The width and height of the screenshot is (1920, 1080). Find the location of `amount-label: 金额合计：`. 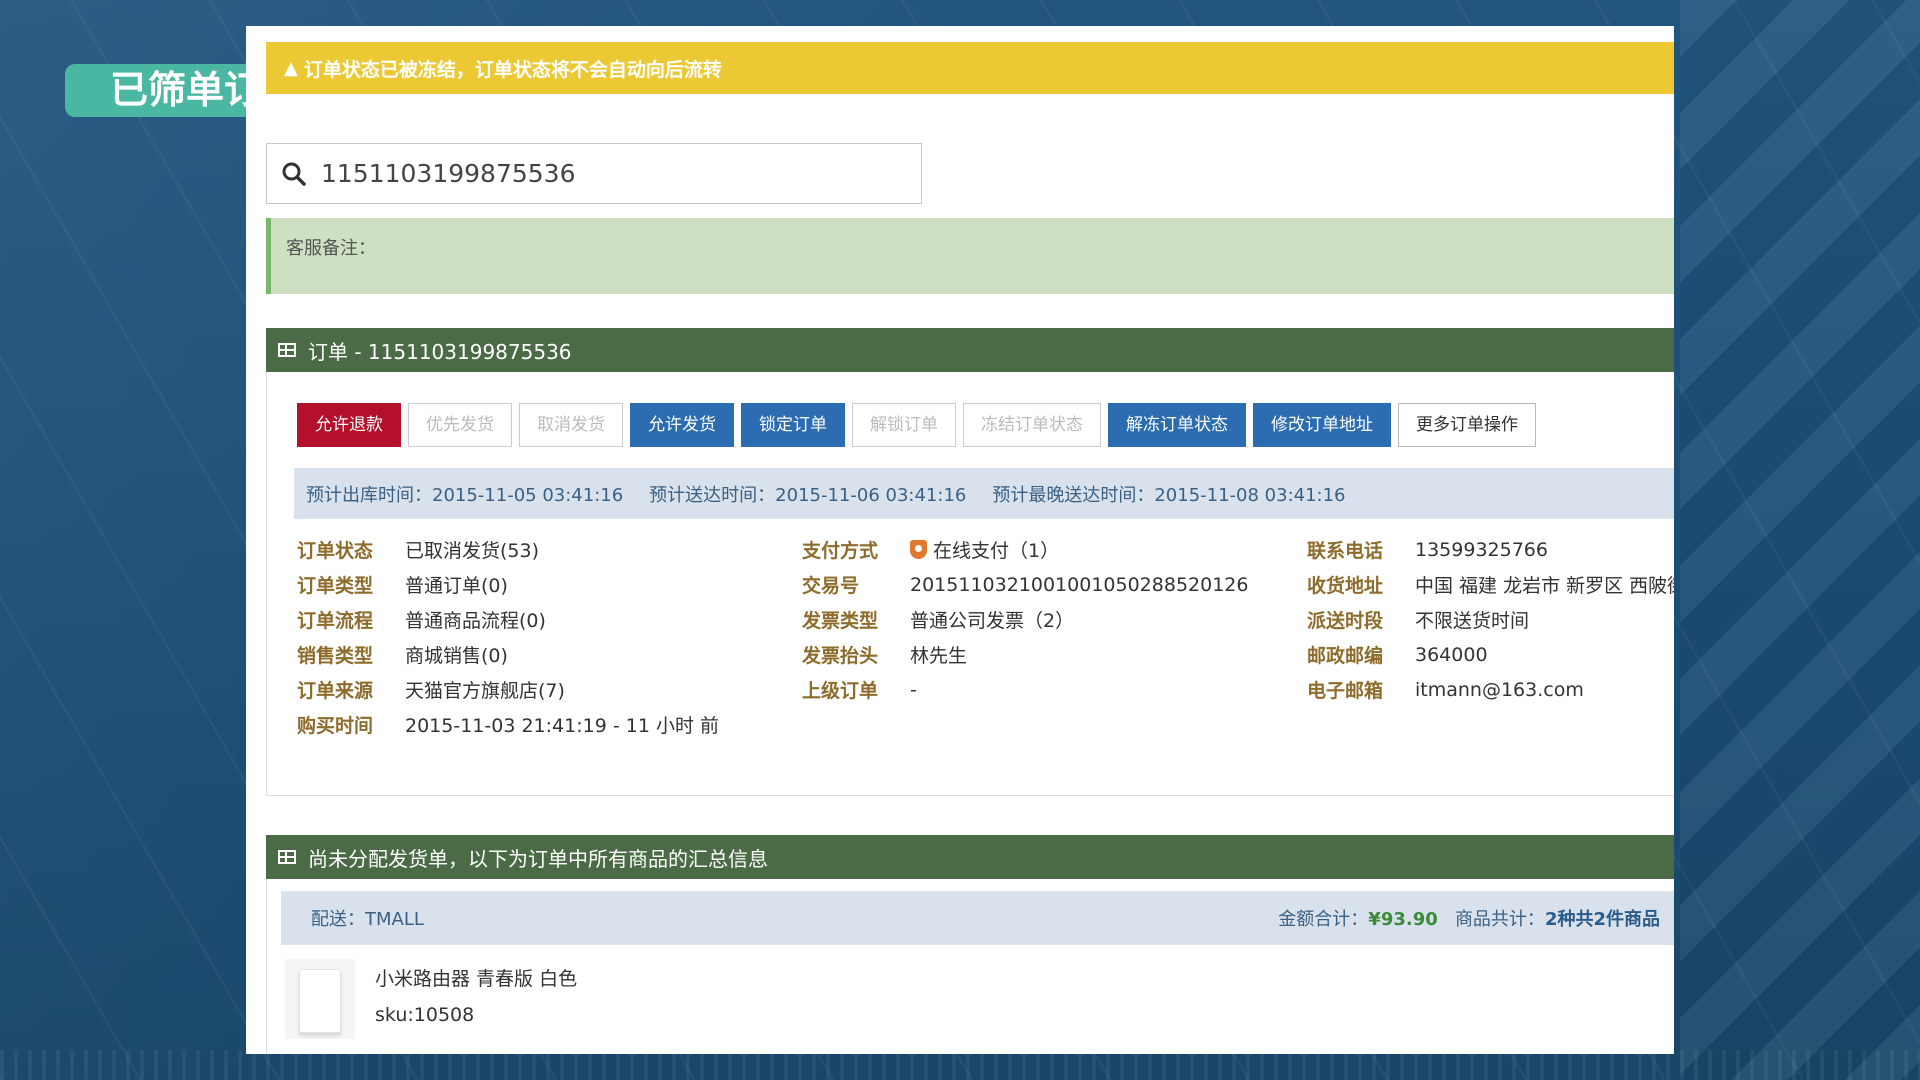

amount-label: 金额合计： is located at coordinates (1323, 919).